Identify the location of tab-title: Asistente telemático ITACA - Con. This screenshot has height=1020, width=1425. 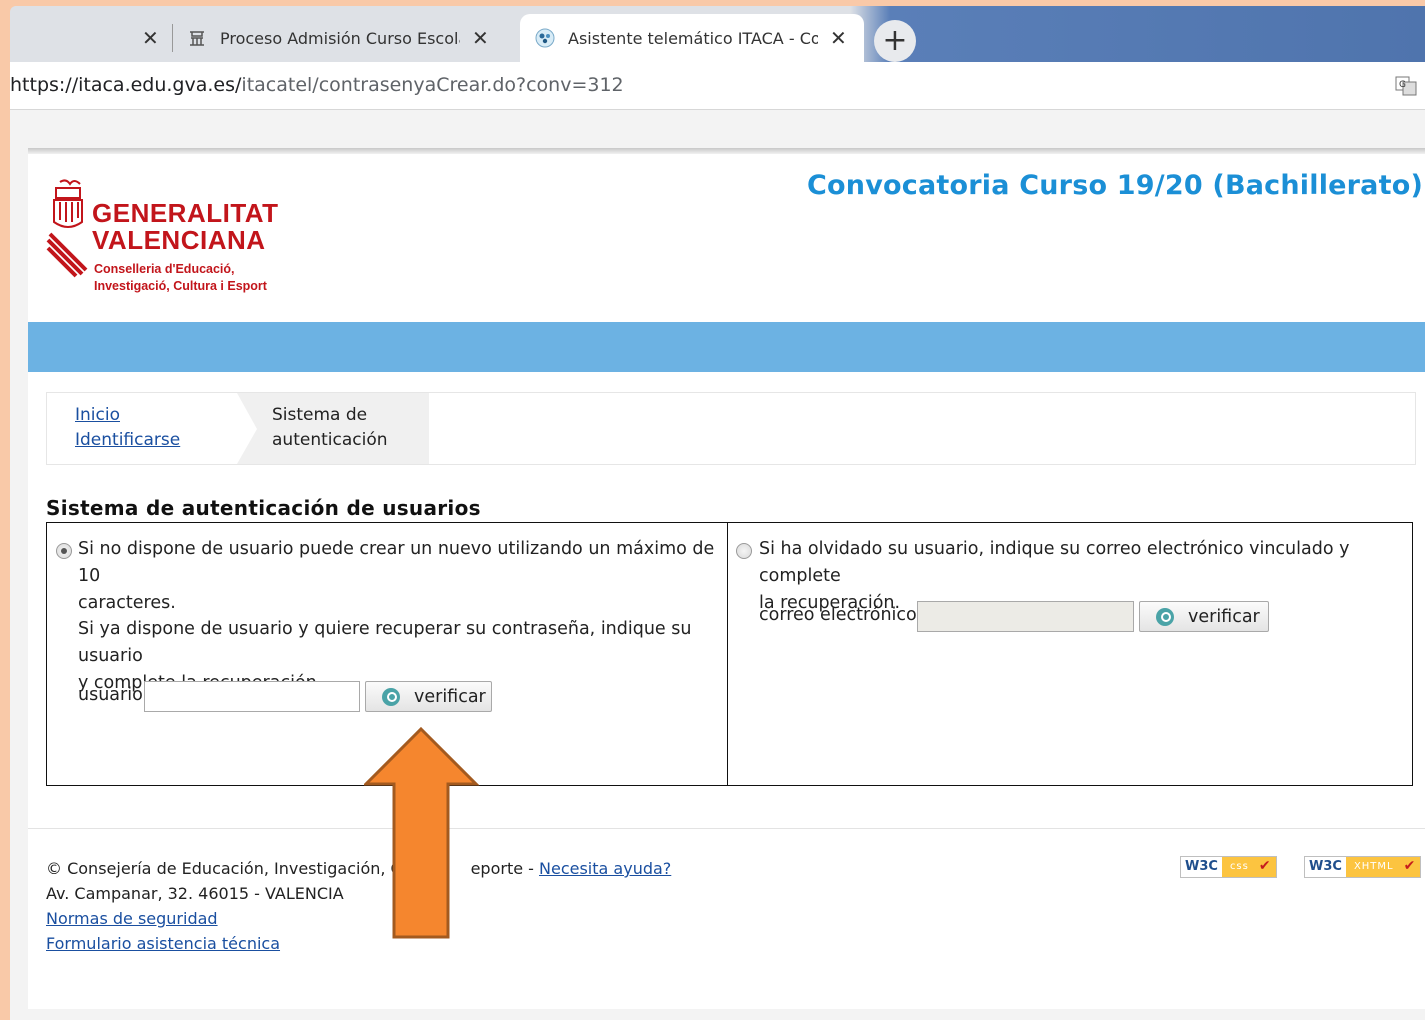
(693, 38).